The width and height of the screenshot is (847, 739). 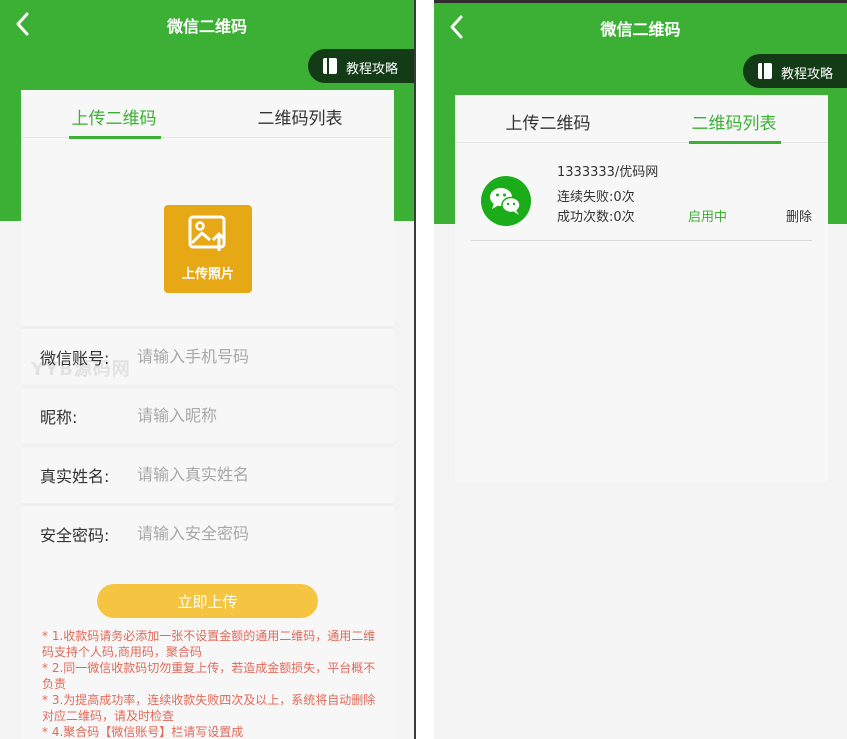 What do you see at coordinates (596, 217) in the screenshot?
I see `qr-success-count: 成功次数:0次` at bounding box center [596, 217].